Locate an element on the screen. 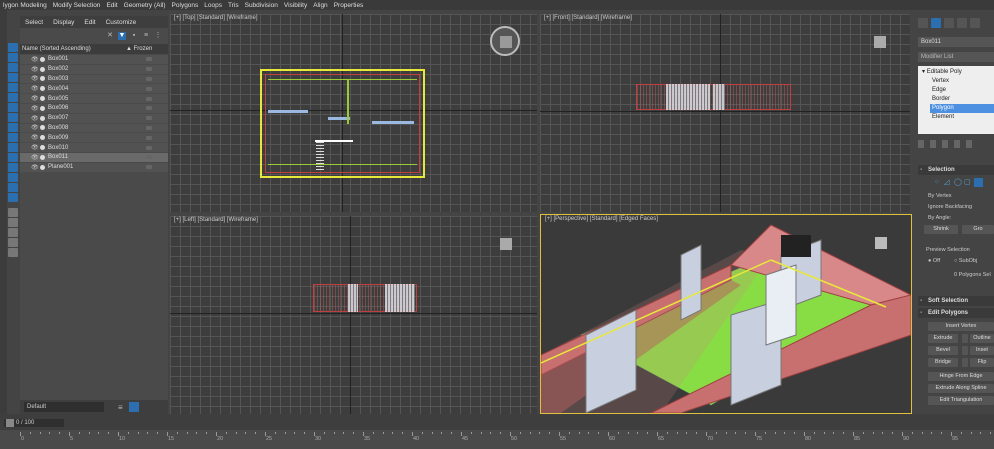 The height and width of the screenshot is (449, 994). list-item: 👁 Box005 is located at coordinates (94, 99).